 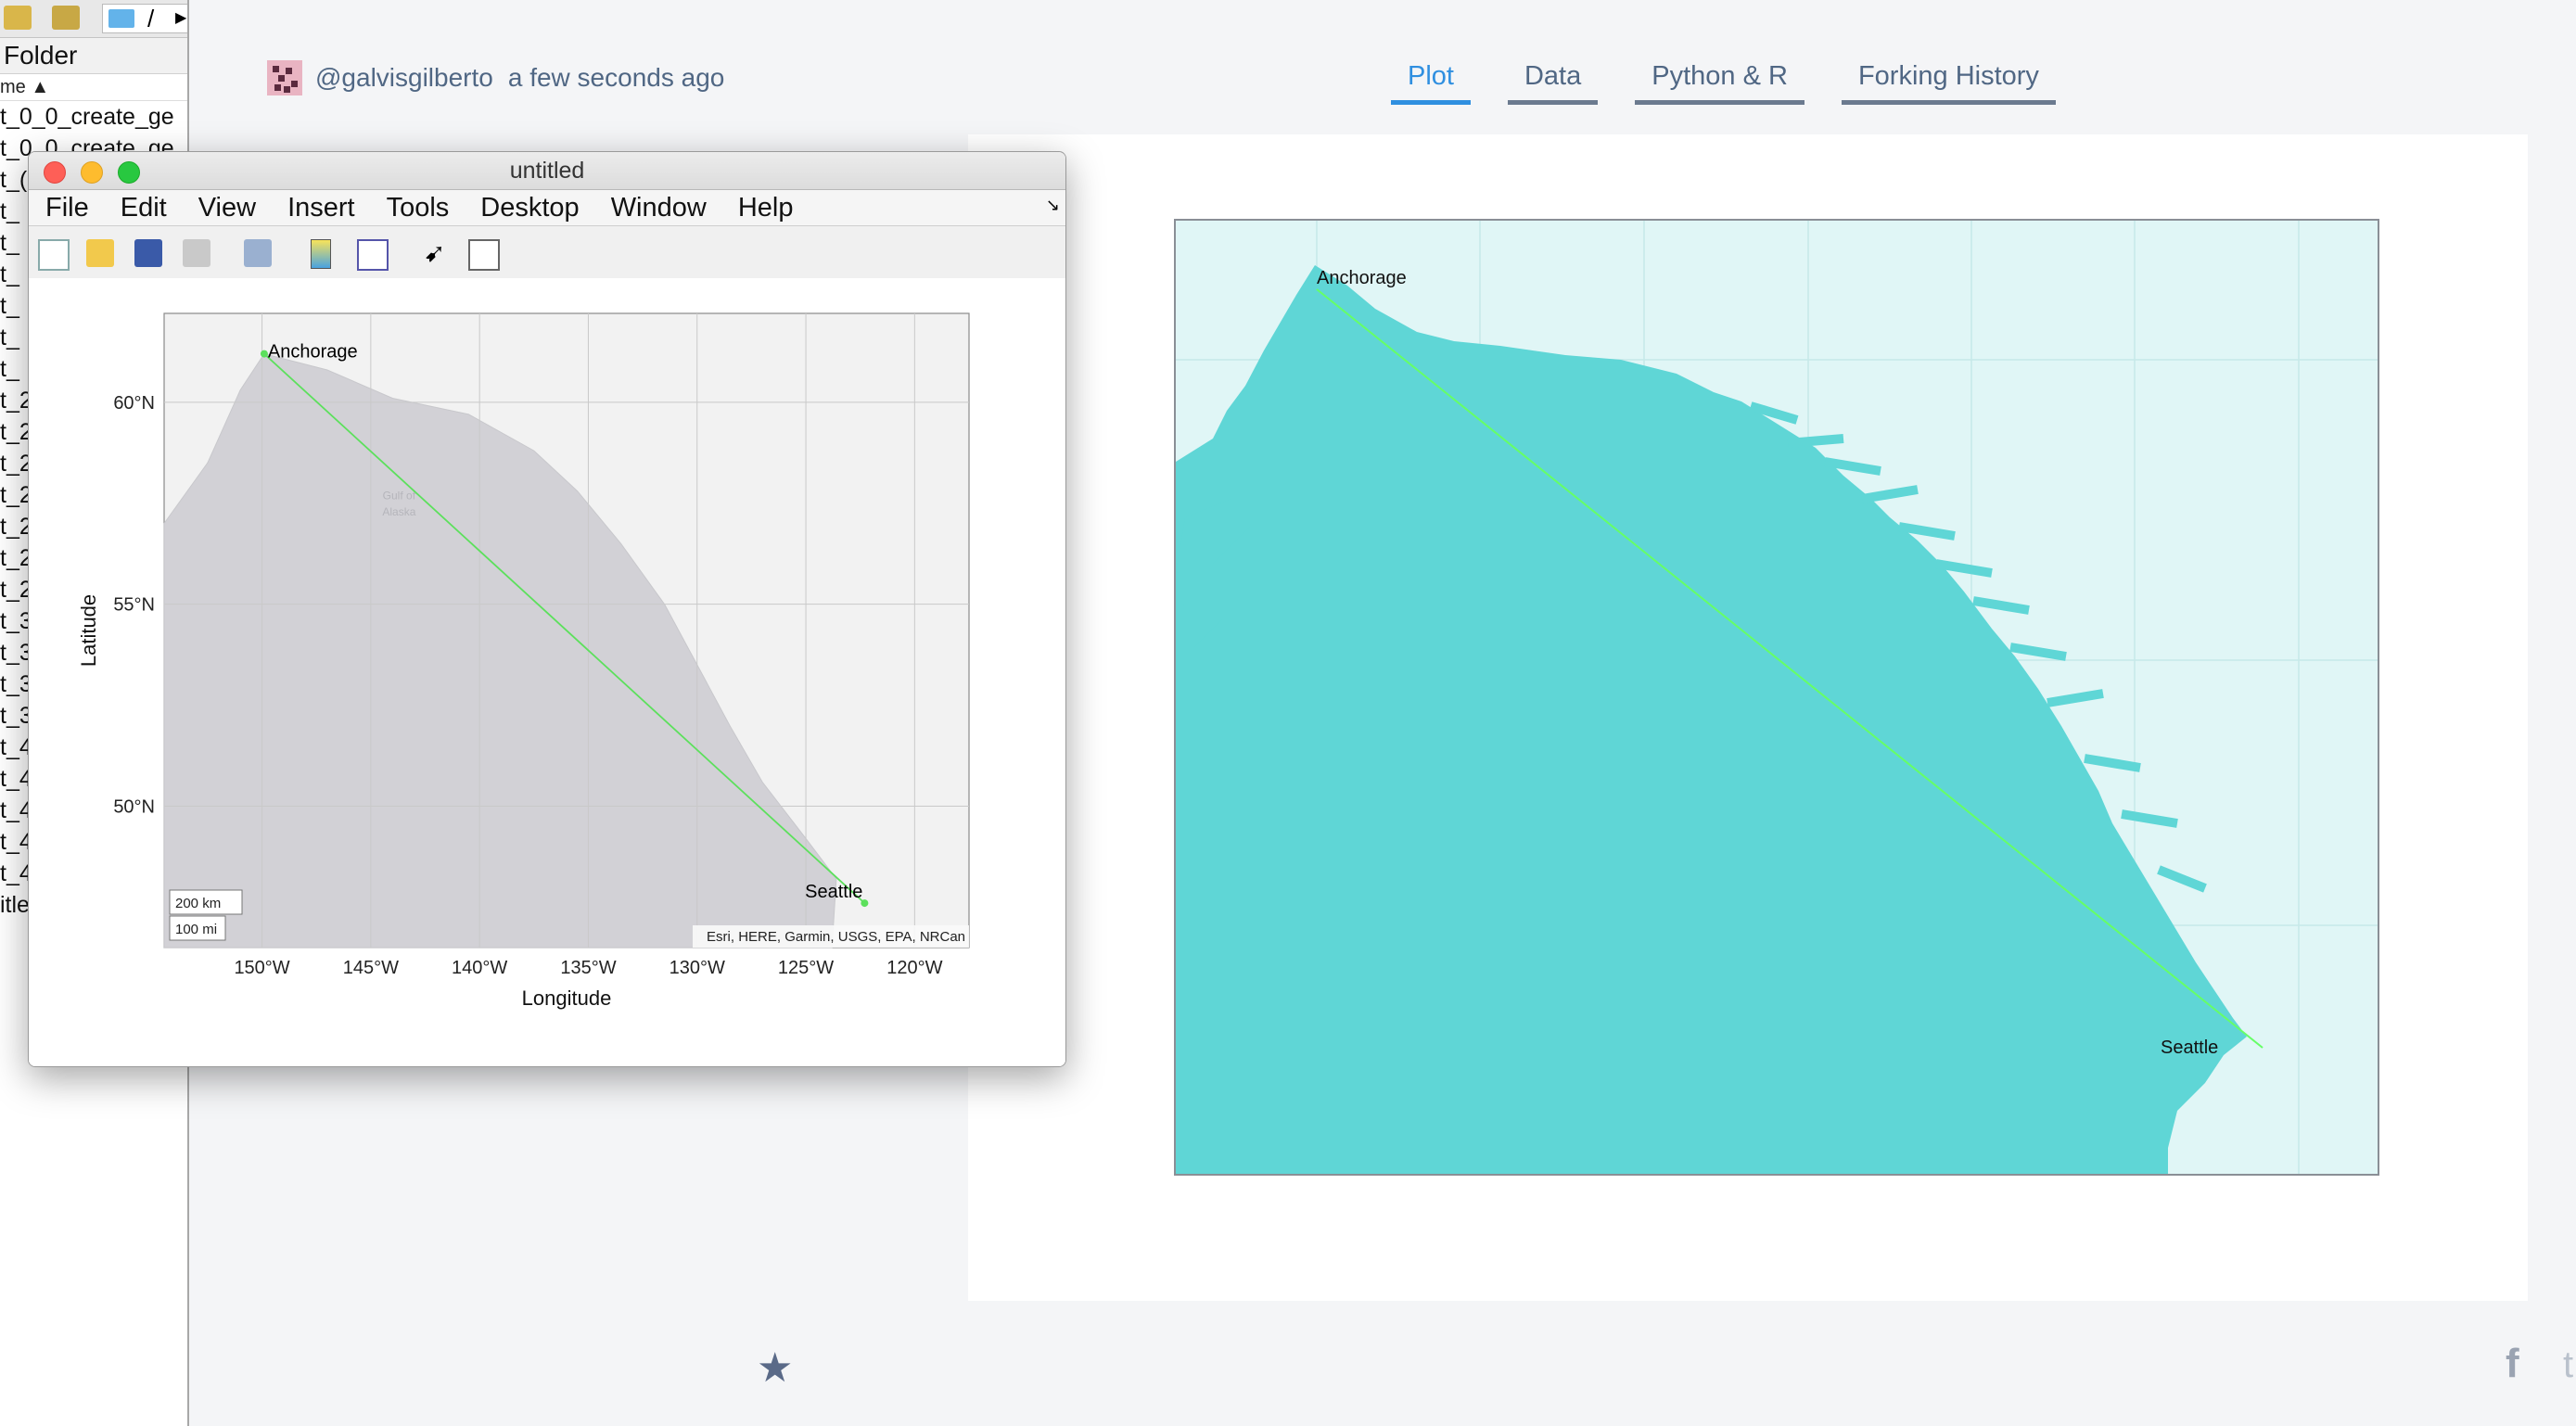 What do you see at coordinates (151, 18) in the screenshot?
I see `folder-path: /` at bounding box center [151, 18].